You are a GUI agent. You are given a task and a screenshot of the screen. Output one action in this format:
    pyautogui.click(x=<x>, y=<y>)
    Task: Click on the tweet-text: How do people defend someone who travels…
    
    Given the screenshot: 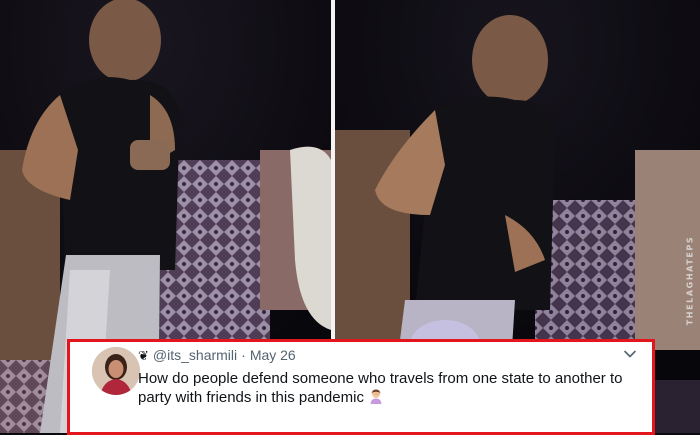 What is the action you would take?
    pyautogui.click(x=388, y=389)
    